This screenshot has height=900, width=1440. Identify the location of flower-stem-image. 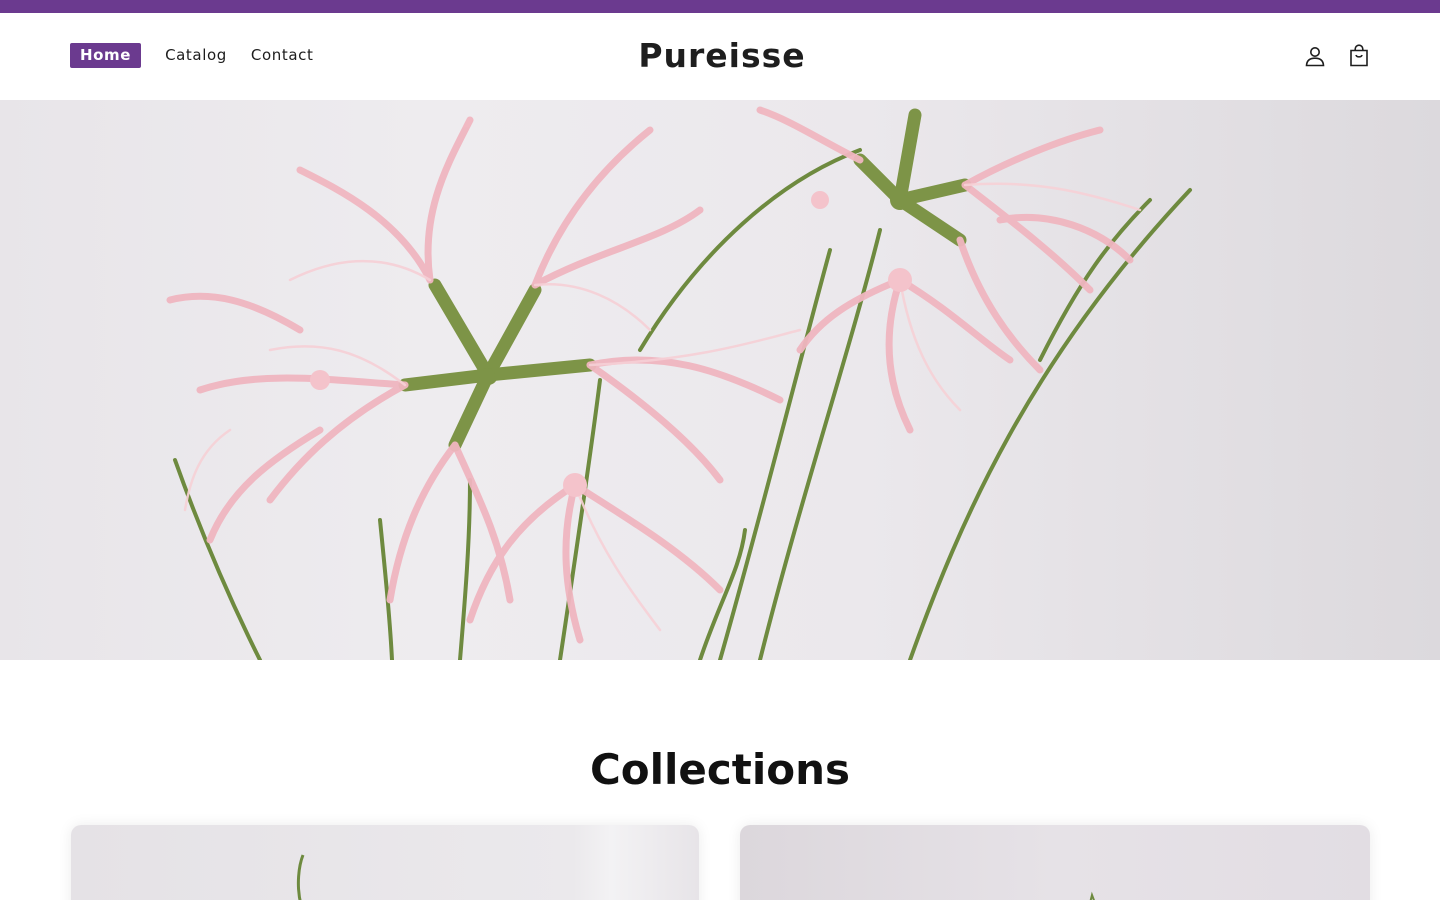
(300, 877).